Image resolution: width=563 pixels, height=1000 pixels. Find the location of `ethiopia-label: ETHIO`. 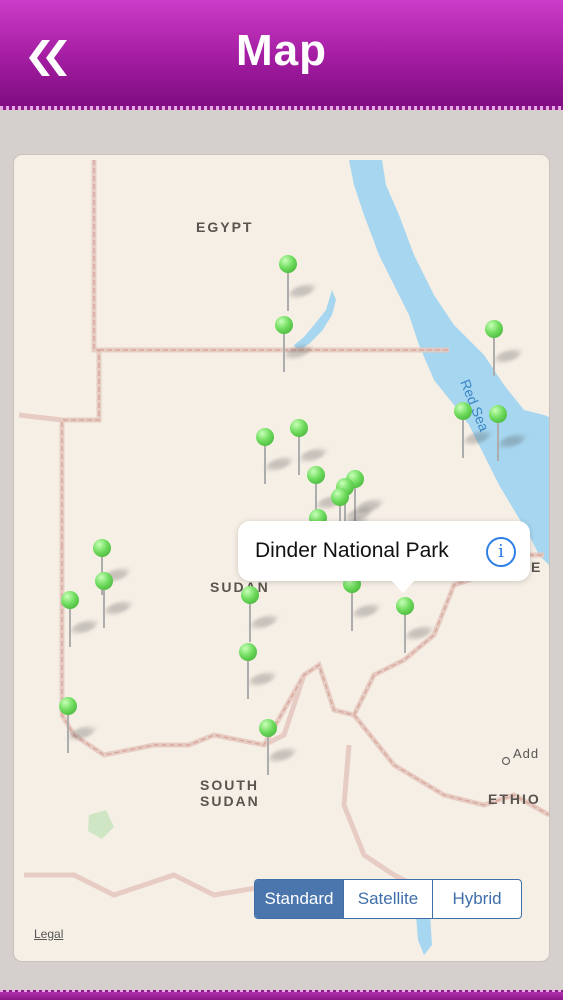

ethiopia-label: ETHIO is located at coordinates (514, 799).